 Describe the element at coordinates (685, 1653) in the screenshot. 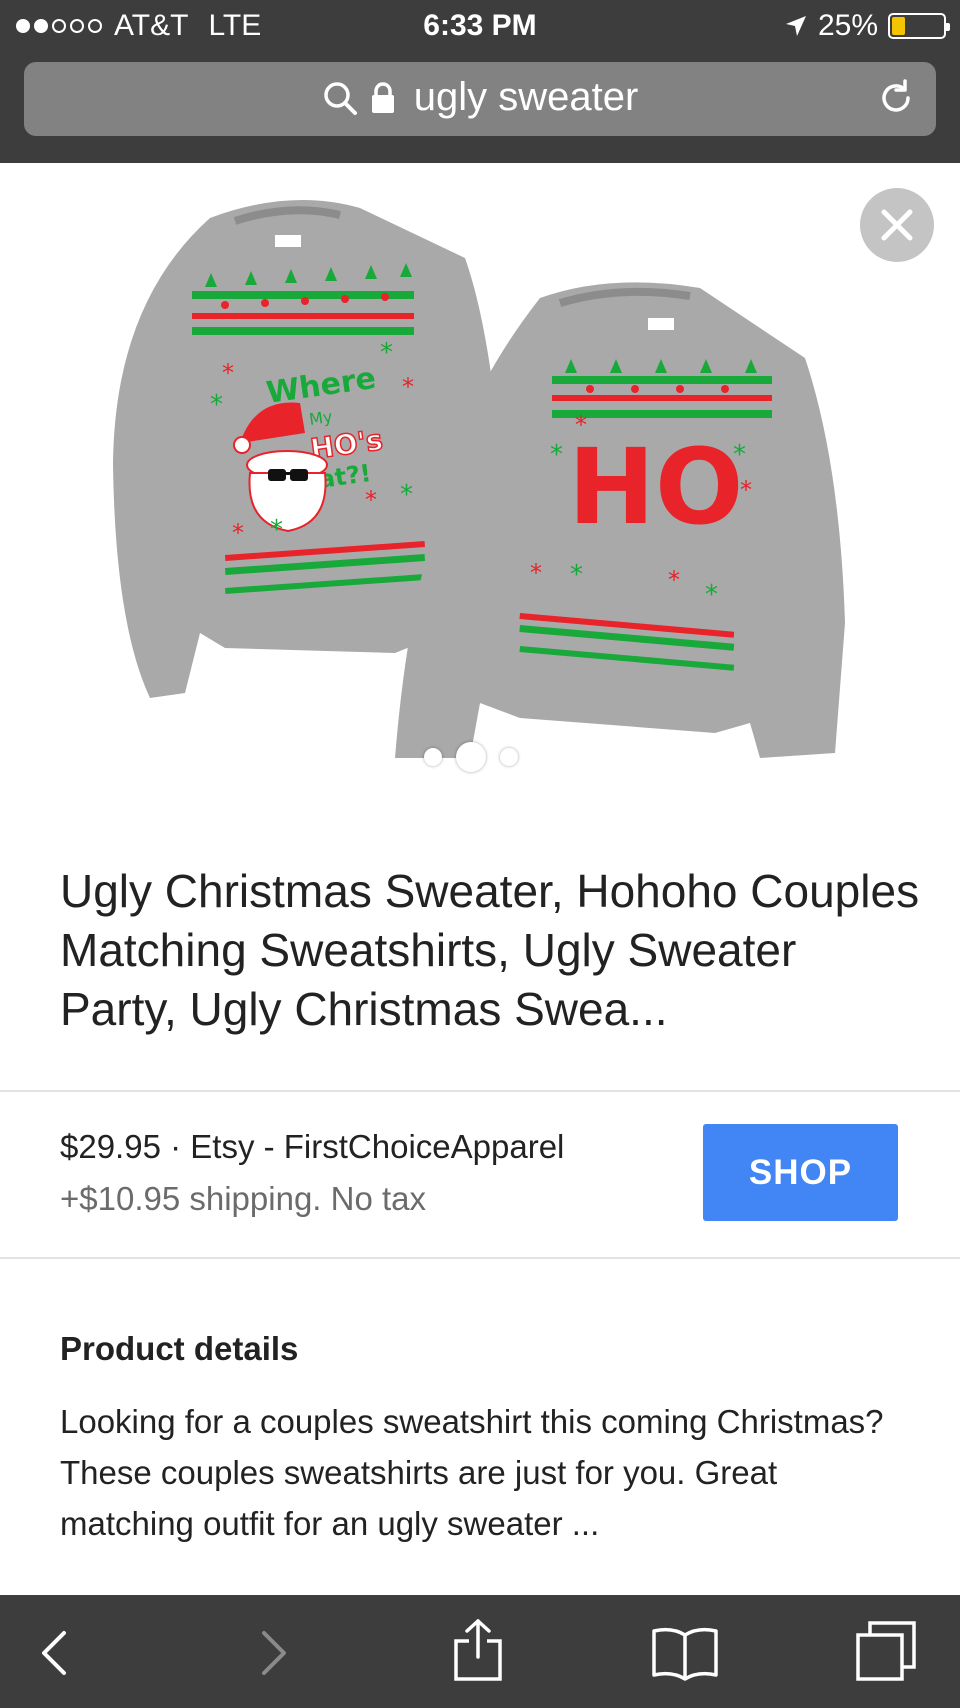

I see `bookmarks-icon` at that location.